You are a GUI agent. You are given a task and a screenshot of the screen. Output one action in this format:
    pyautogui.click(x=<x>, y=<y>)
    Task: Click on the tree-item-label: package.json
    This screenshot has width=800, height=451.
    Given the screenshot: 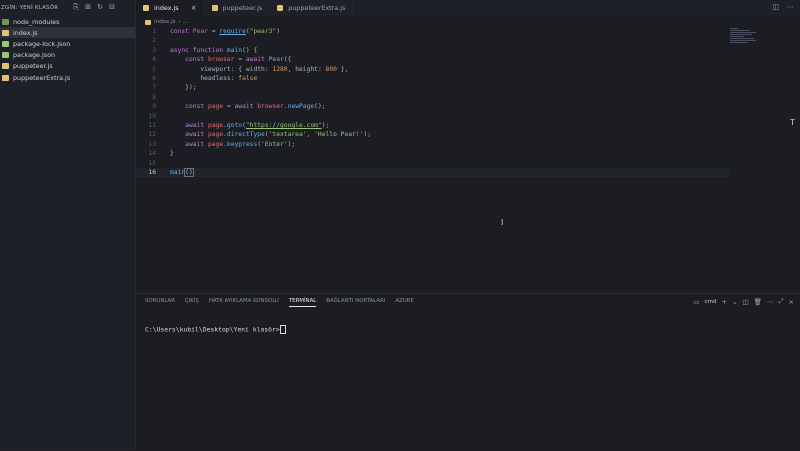 What is the action you would take?
    pyautogui.click(x=34, y=55)
    